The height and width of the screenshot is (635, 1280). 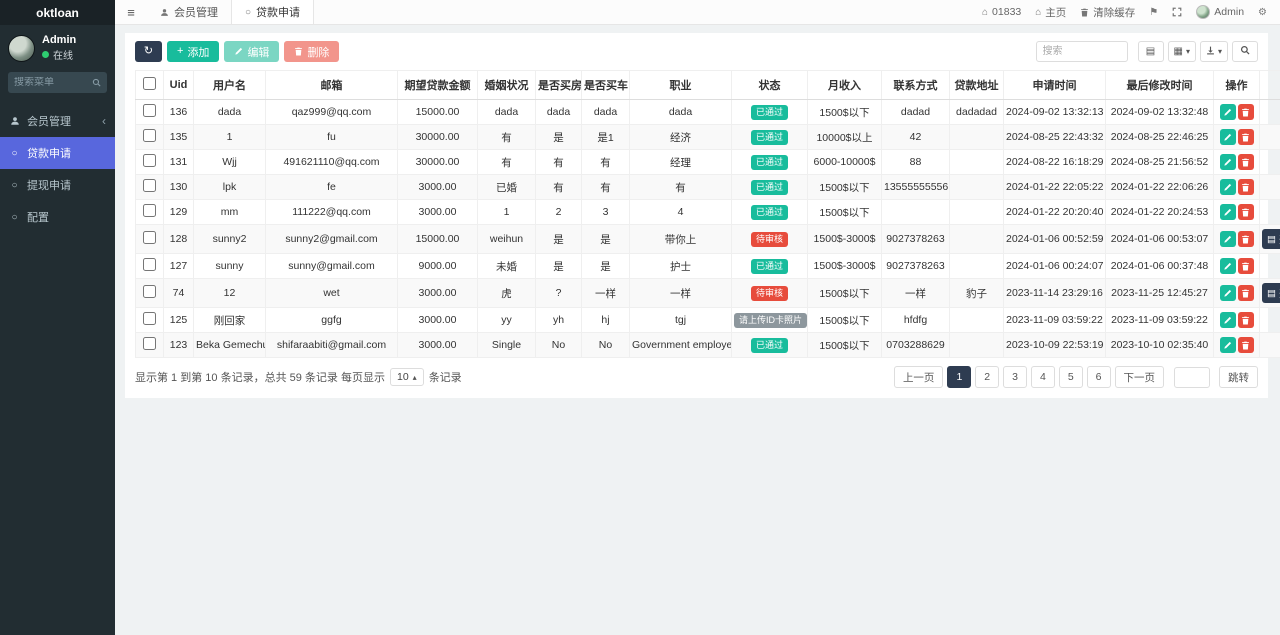 What do you see at coordinates (1245, 51) in the screenshot?
I see `search-button` at bounding box center [1245, 51].